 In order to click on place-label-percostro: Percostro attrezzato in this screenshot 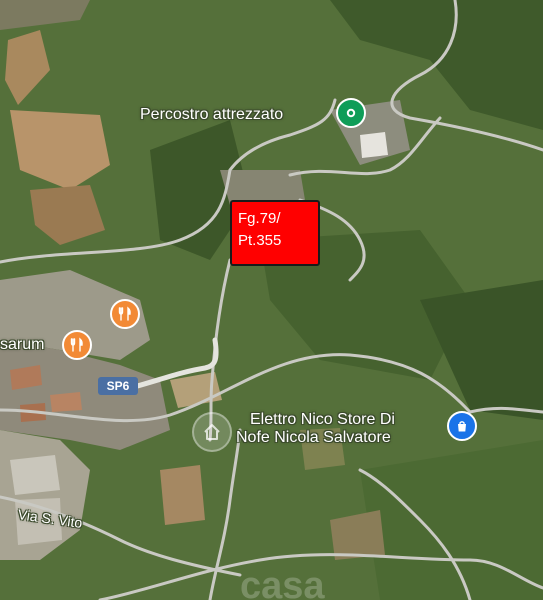, I will do `click(211, 115)`.